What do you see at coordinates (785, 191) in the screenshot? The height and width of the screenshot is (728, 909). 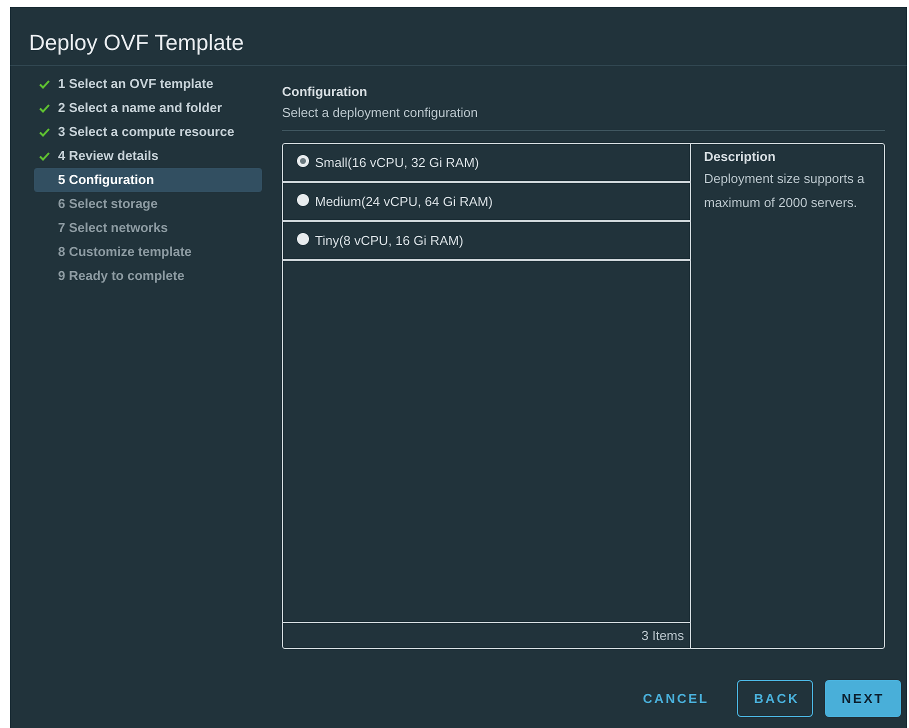 I see `description-text: Deployment size supports a maximum of 2000 servers.` at bounding box center [785, 191].